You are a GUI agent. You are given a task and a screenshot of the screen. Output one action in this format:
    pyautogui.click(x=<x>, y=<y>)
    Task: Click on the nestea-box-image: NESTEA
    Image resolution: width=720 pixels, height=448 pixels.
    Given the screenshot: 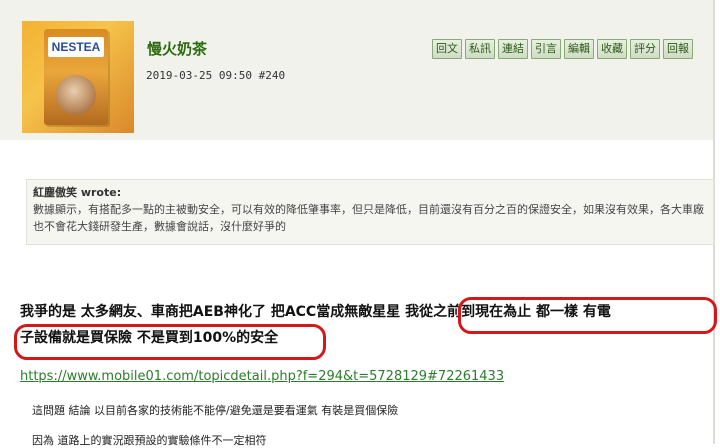 What is the action you would take?
    pyautogui.click(x=76, y=77)
    